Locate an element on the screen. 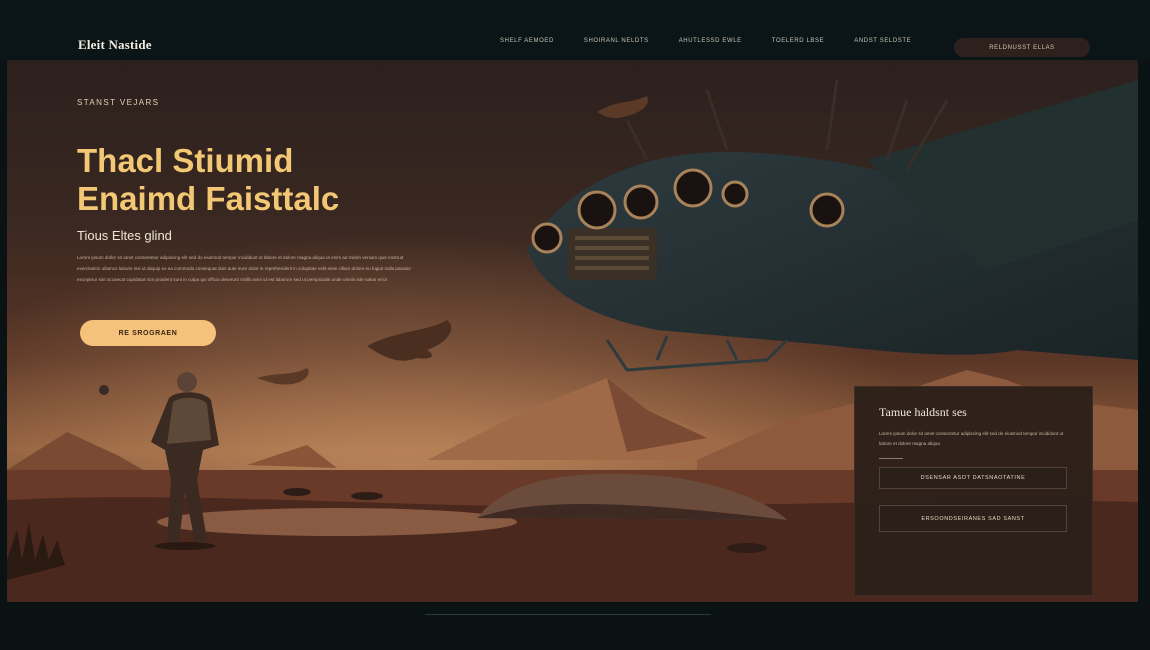  water-reflection is located at coordinates (337, 522).